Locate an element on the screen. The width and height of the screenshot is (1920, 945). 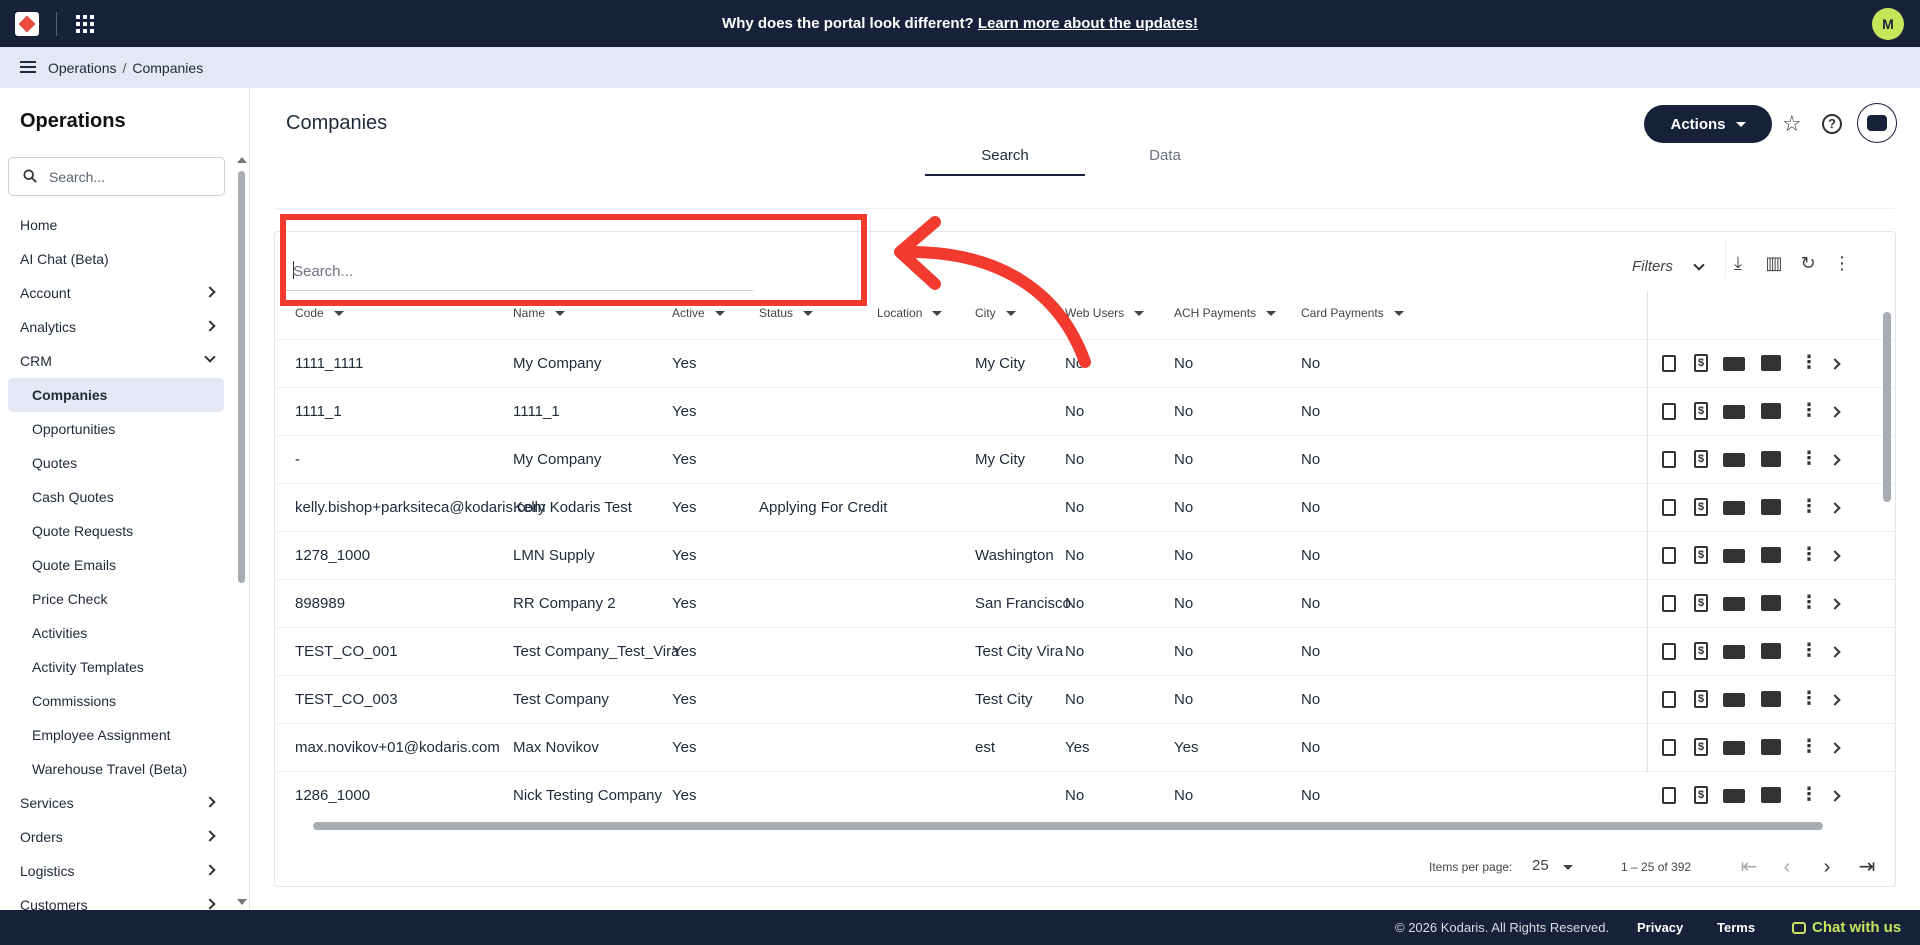
sidebar-item-home: Home is located at coordinates (116, 225).